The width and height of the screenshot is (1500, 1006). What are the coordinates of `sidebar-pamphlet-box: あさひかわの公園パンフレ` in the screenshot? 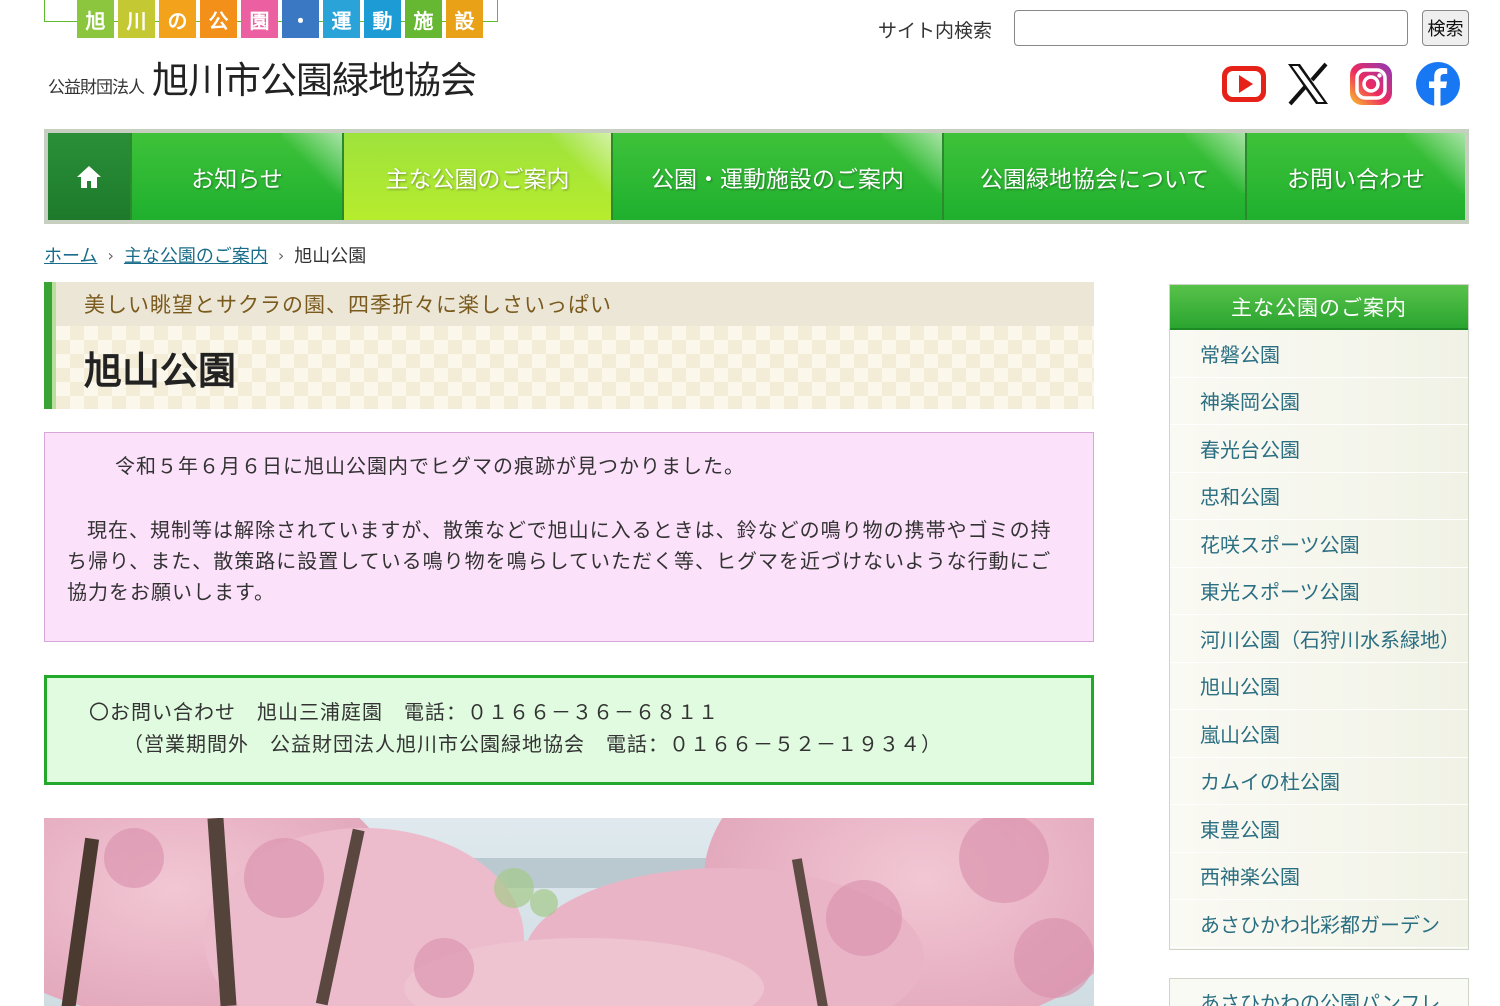 It's located at (1319, 992).